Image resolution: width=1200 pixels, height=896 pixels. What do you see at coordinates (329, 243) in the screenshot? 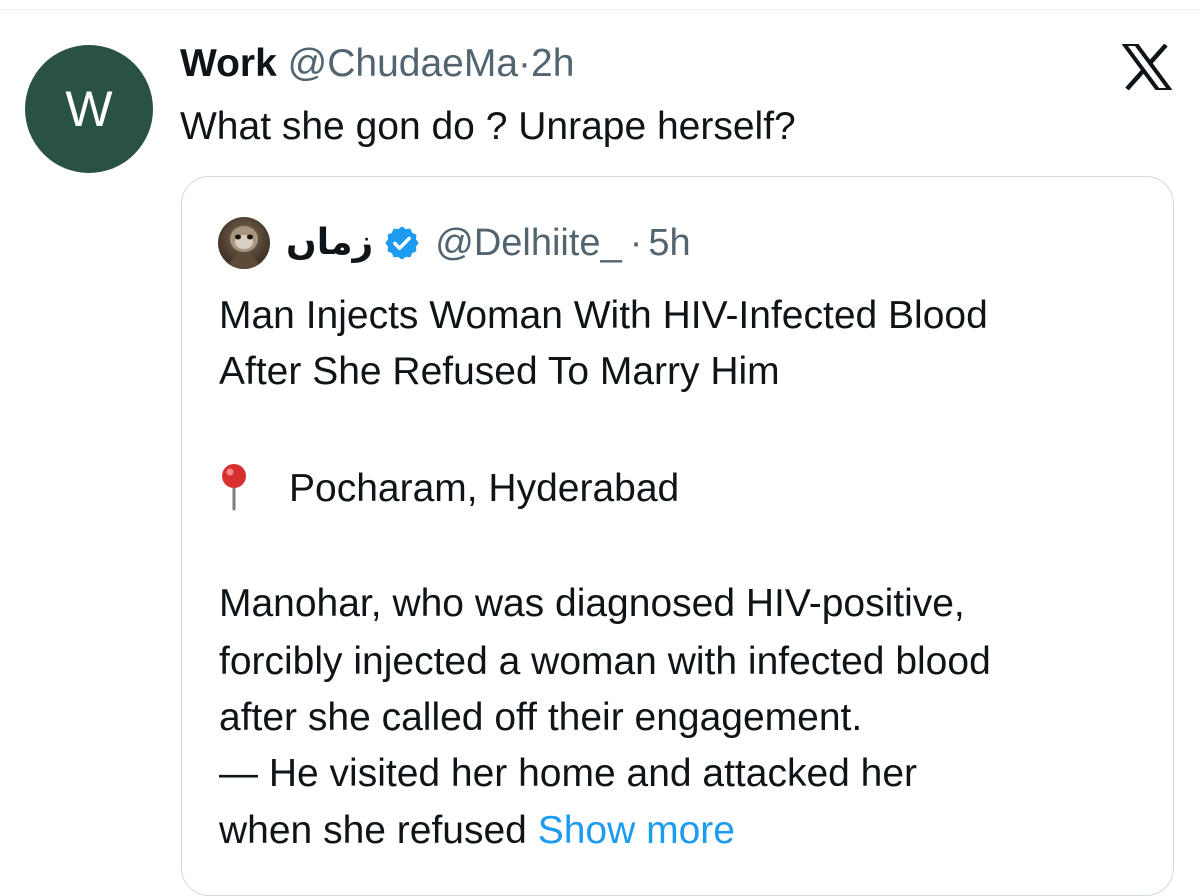
I see `quoted-author-name: زماں` at bounding box center [329, 243].